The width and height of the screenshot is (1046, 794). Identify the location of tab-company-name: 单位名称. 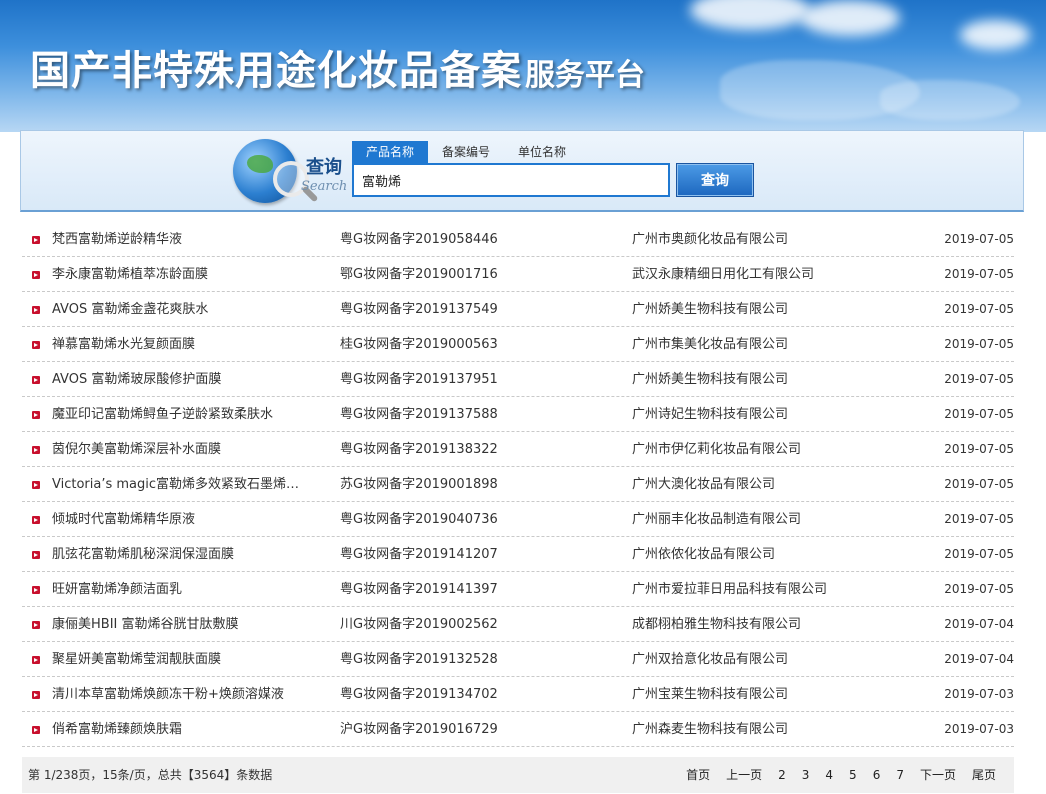
(542, 152).